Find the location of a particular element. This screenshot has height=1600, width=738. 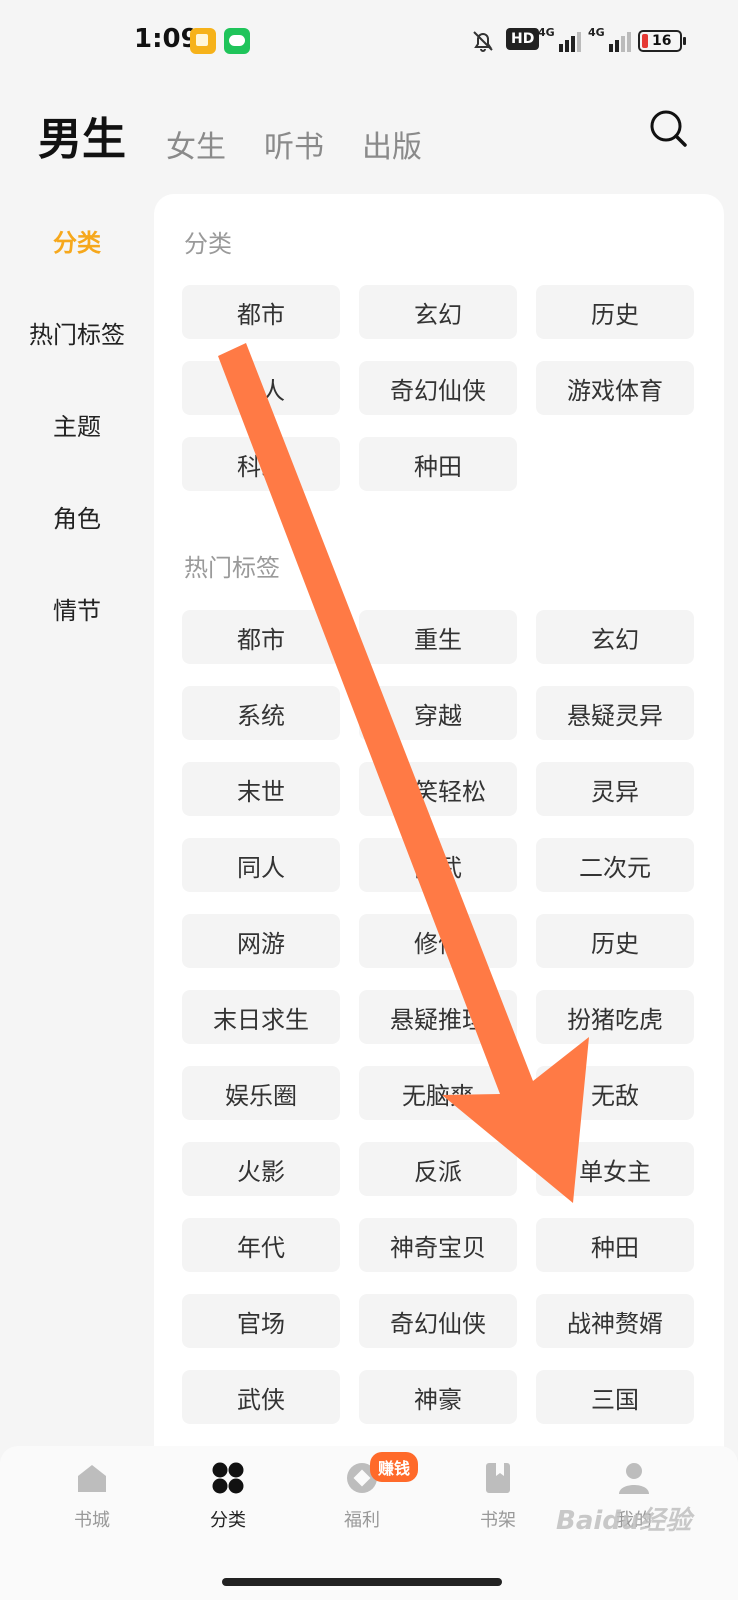

tag-chip: 末日求生 is located at coordinates (261, 1017).